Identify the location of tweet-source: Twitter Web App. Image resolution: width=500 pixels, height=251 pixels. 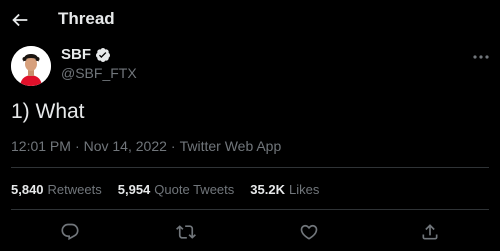
(231, 146).